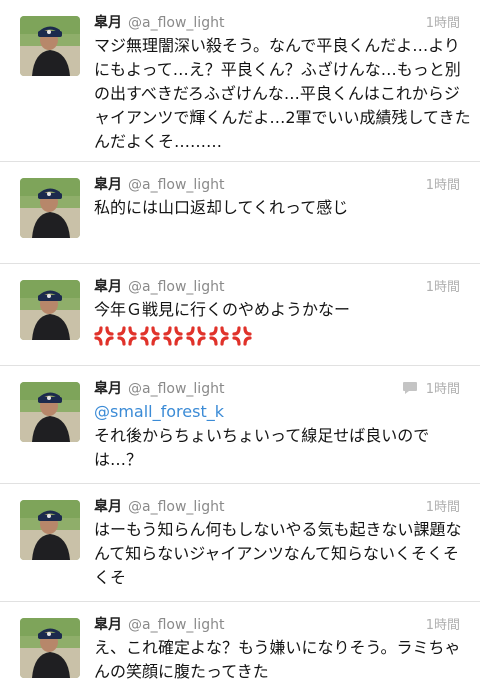 This screenshot has width=480, height=692. I want to click on tweet-text: それ後からちょいちょいって線足せば良いのでは…？, so click(262, 447).